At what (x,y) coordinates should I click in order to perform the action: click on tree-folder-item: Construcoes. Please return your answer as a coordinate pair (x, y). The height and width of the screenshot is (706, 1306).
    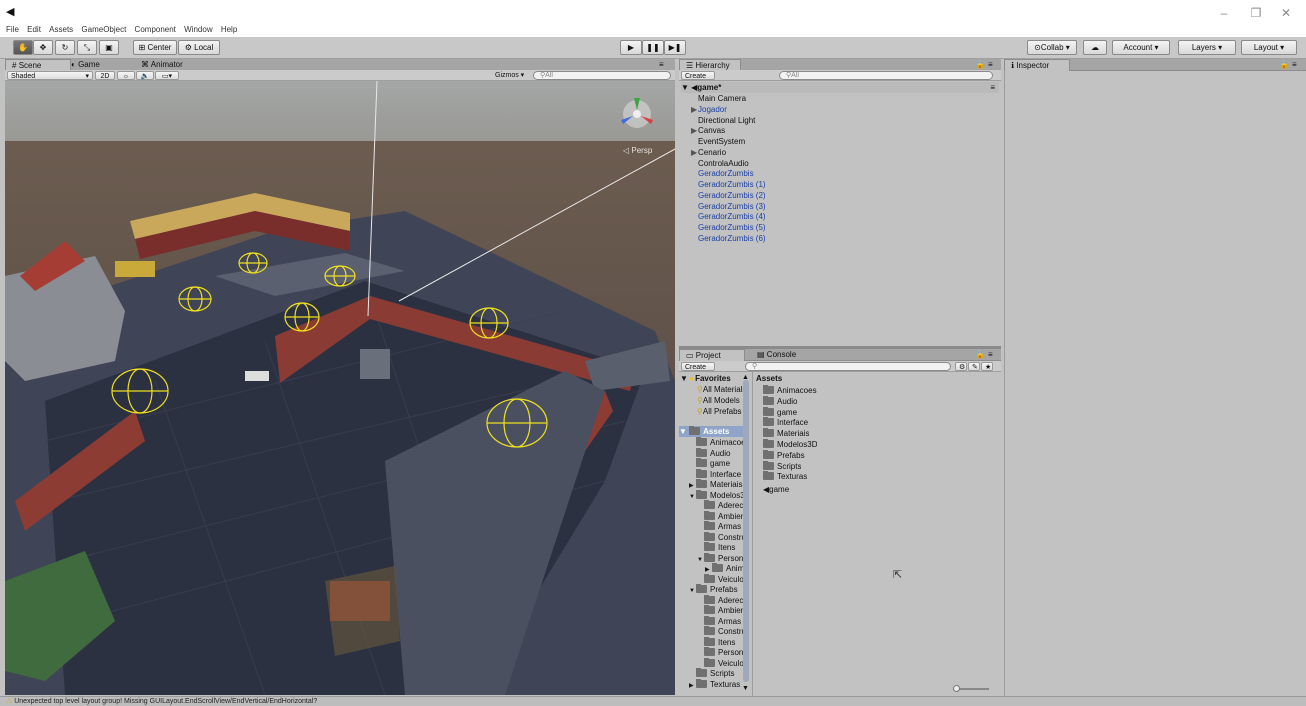
    Looking at the image, I should click on (722, 537).